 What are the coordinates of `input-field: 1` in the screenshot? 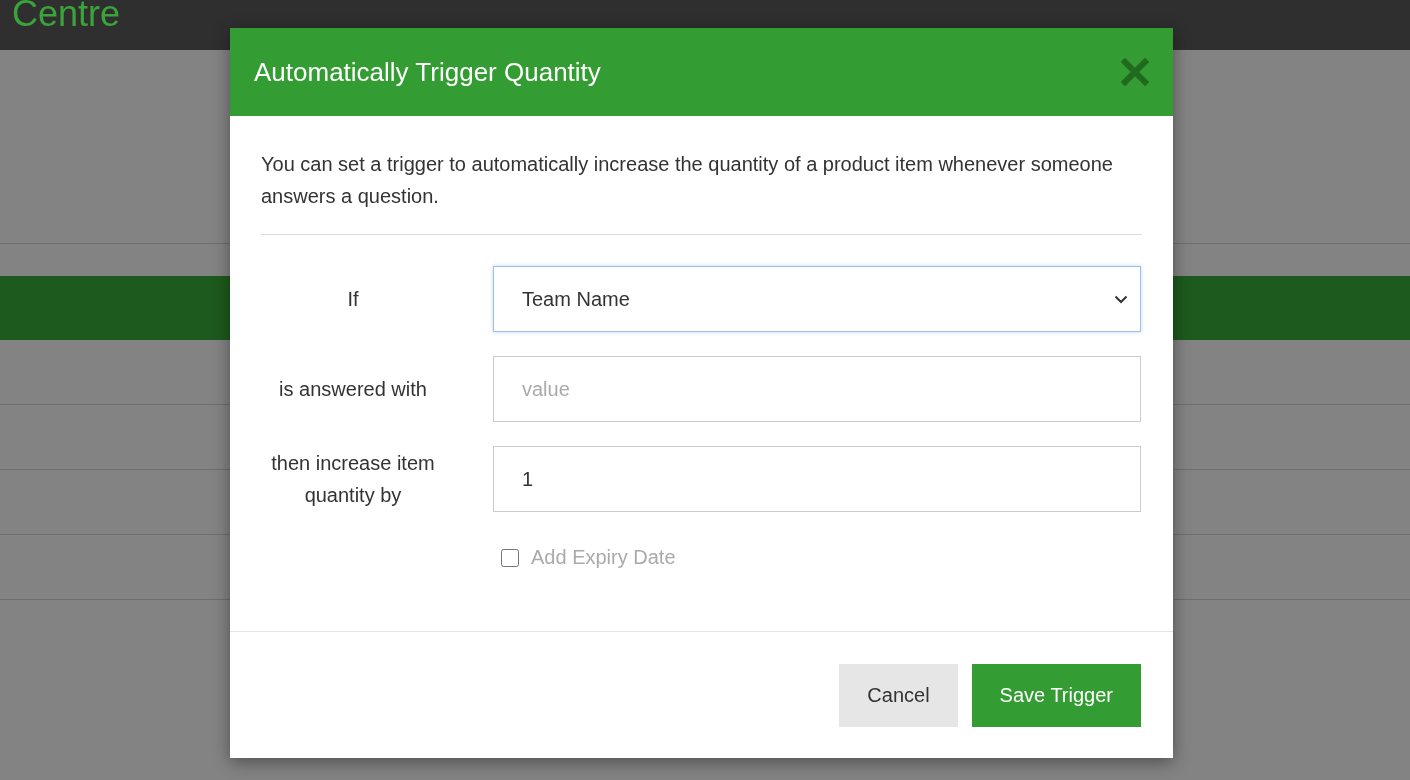 It's located at (817, 479).